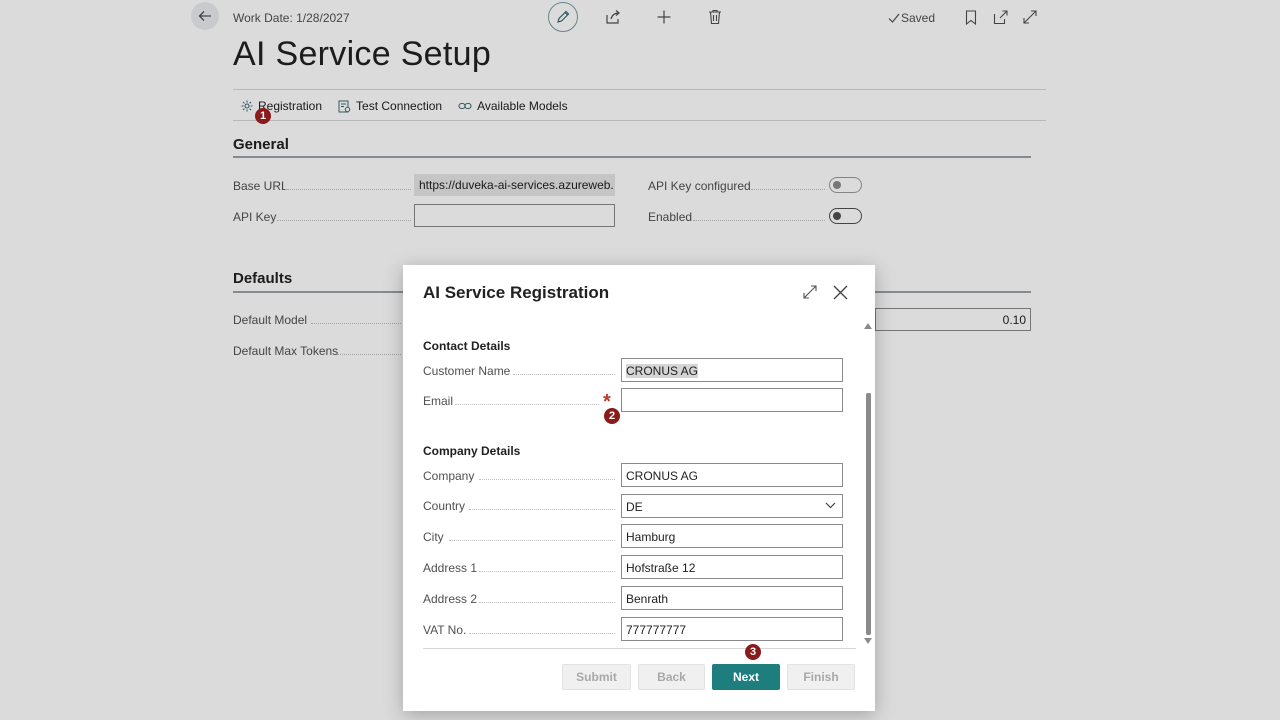  What do you see at coordinates (732, 506) in the screenshot?
I see `country-select: DE` at bounding box center [732, 506].